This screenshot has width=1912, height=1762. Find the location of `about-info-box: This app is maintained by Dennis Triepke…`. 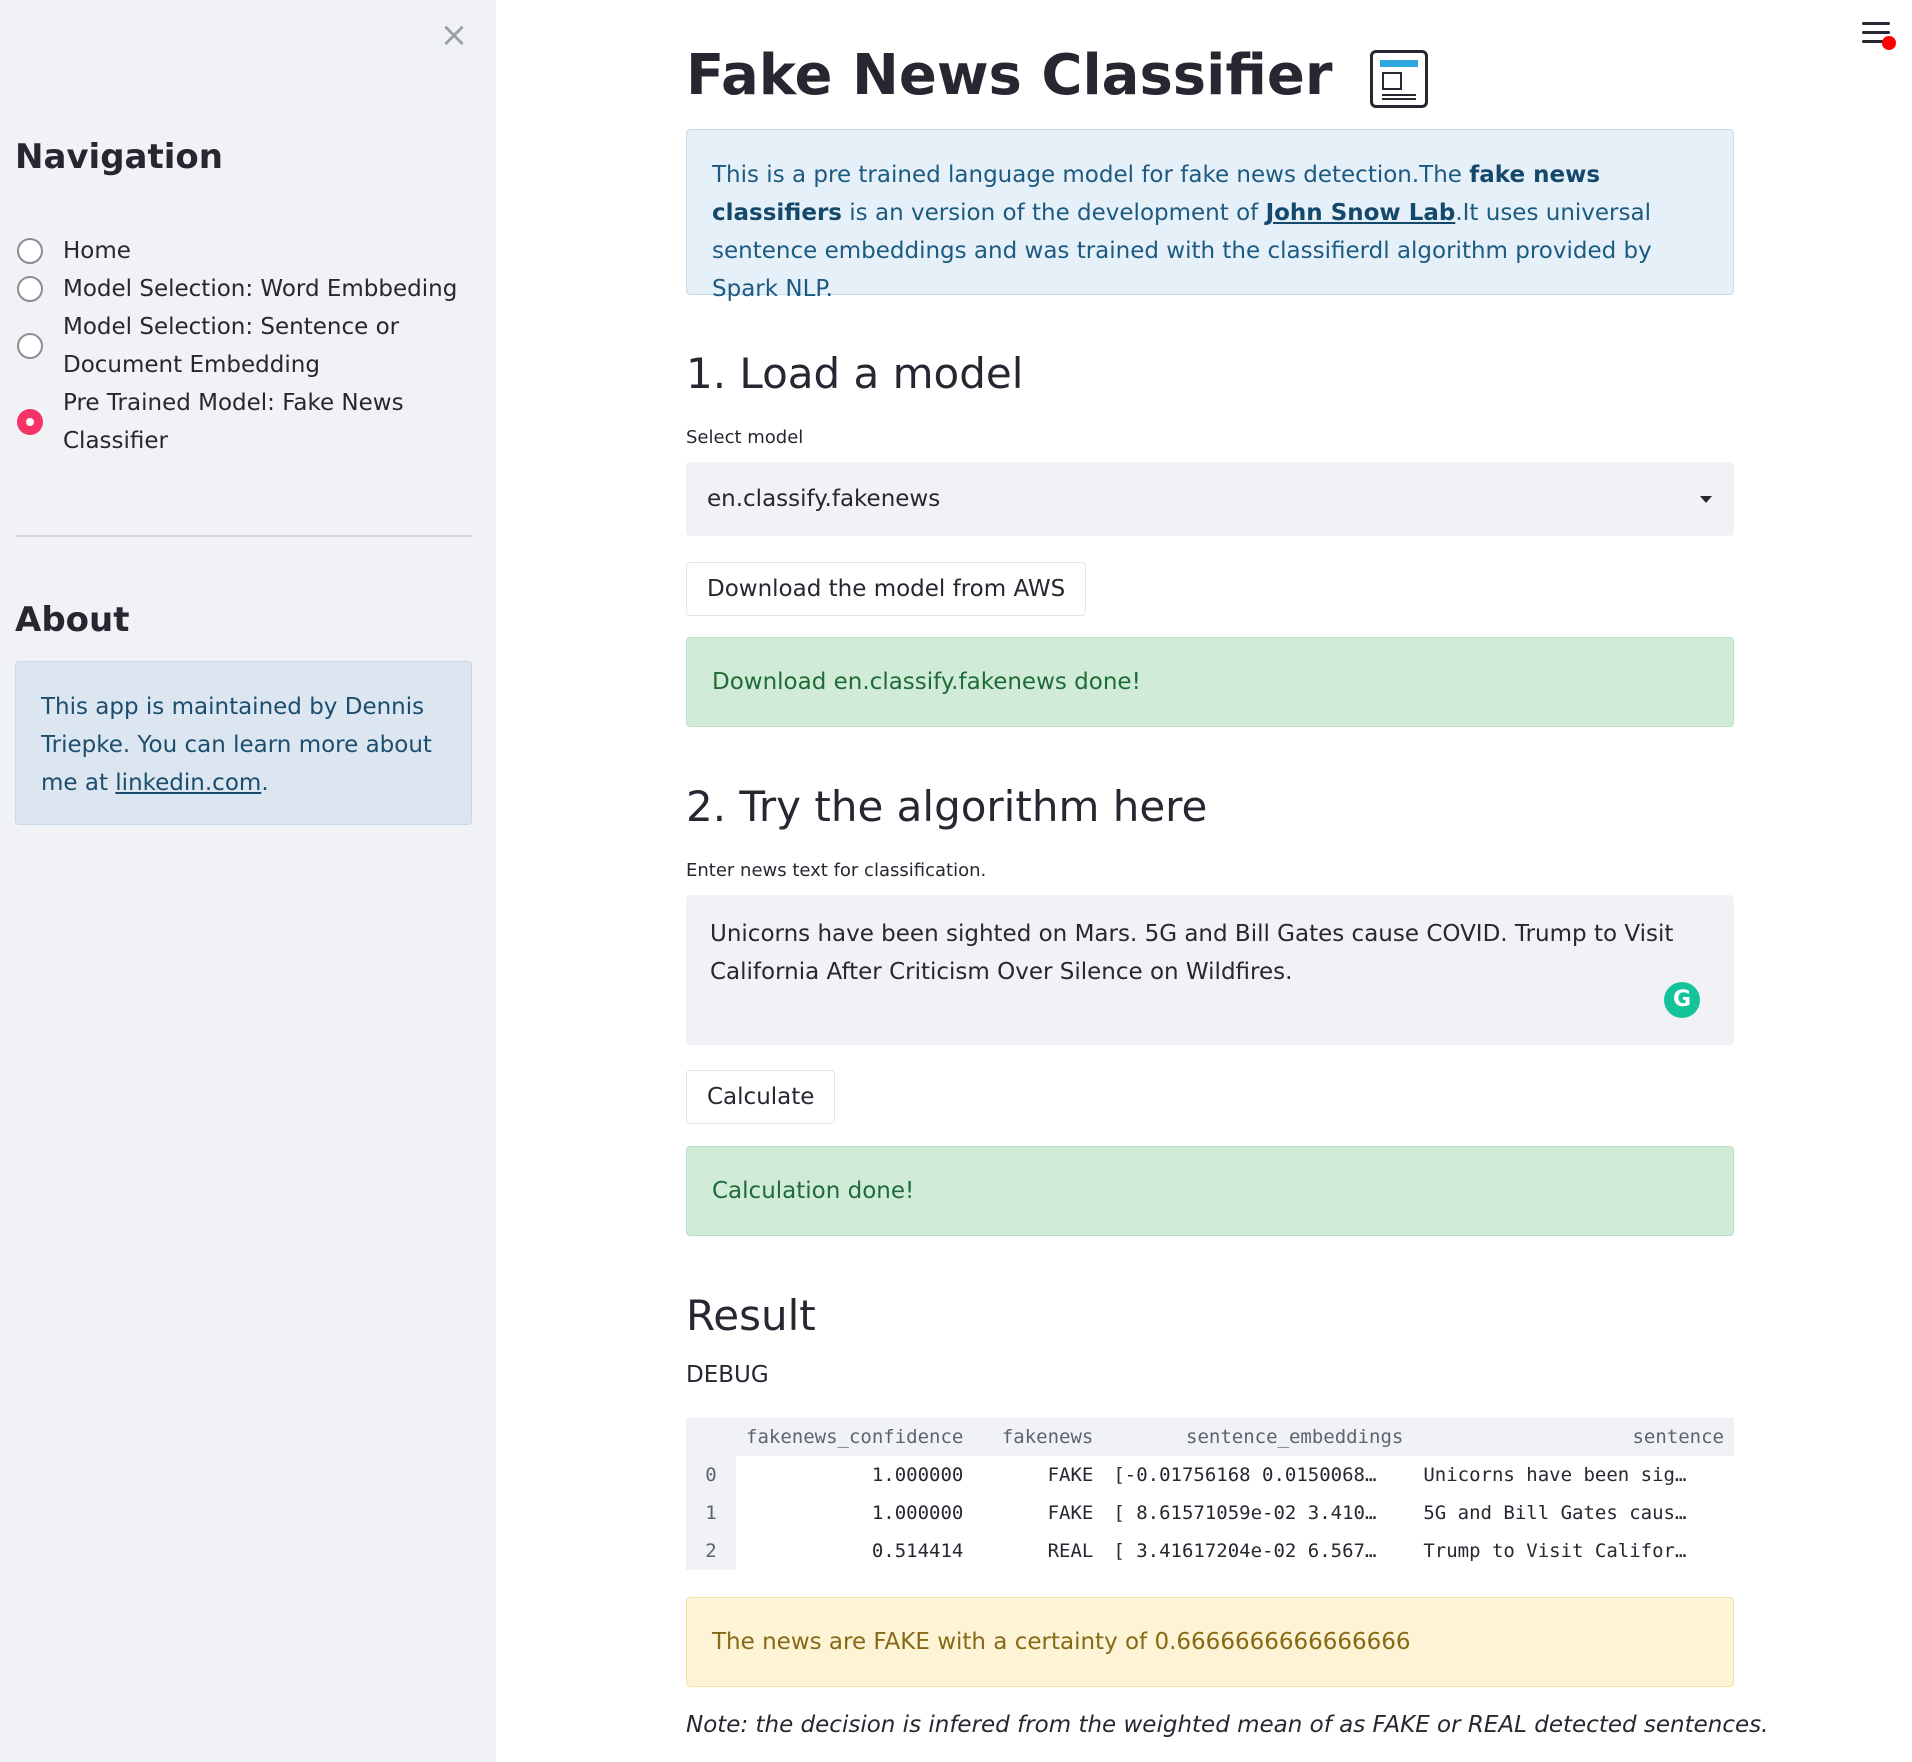

about-info-box: This app is maintained by Dennis Triepke… is located at coordinates (243, 743).